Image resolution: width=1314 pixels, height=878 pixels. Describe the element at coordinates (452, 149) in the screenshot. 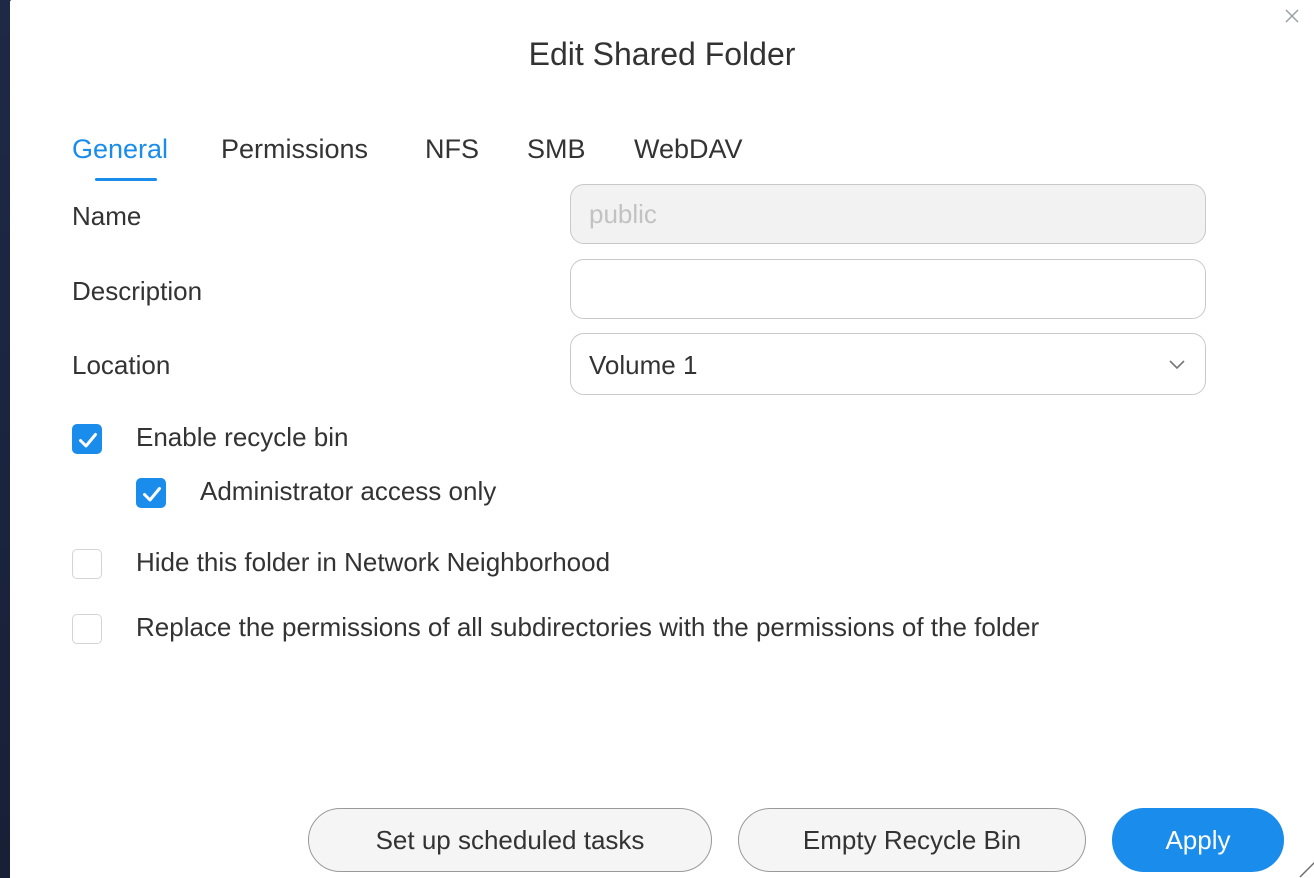

I see `tab-nfs: NFS` at that location.